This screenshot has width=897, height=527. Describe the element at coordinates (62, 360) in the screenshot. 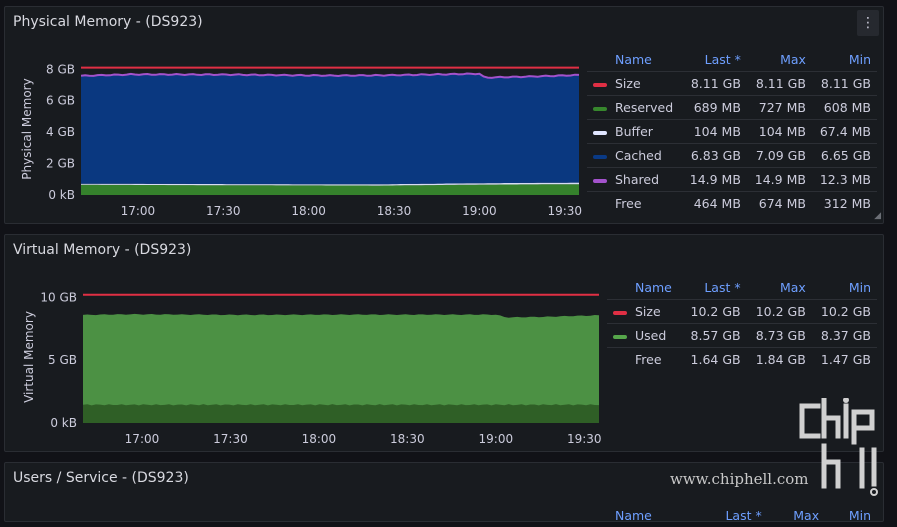

I see `y-tick-label: 5 GB` at that location.